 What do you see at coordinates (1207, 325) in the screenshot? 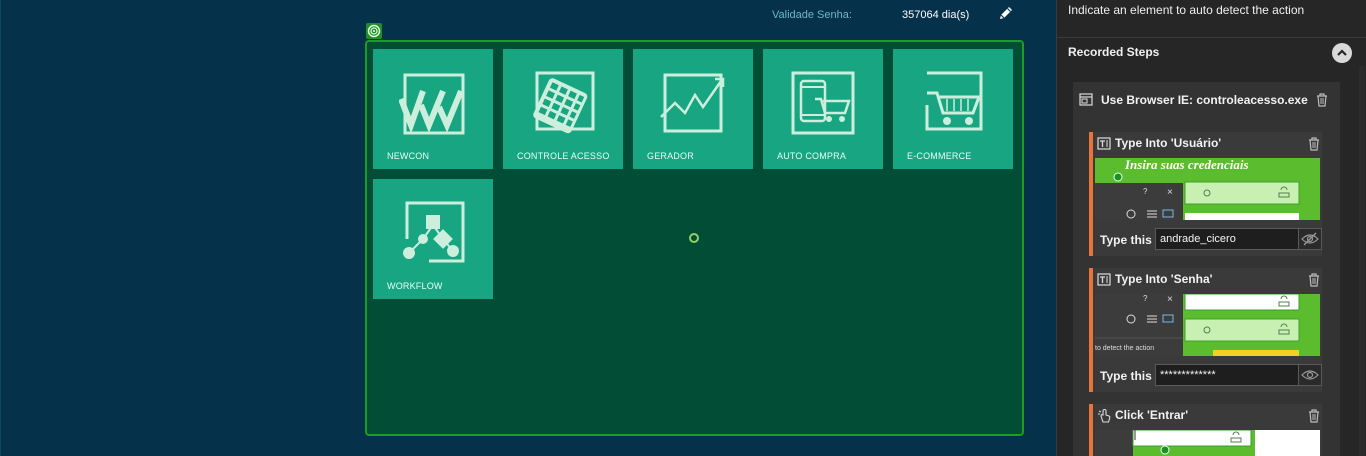
I see `step-screenshot-thumbnail: ? × to detect the action` at bounding box center [1207, 325].